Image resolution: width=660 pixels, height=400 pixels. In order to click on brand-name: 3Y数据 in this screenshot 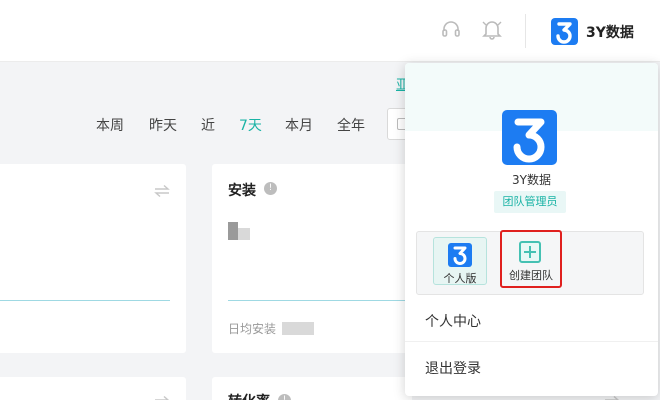, I will do `click(610, 32)`.